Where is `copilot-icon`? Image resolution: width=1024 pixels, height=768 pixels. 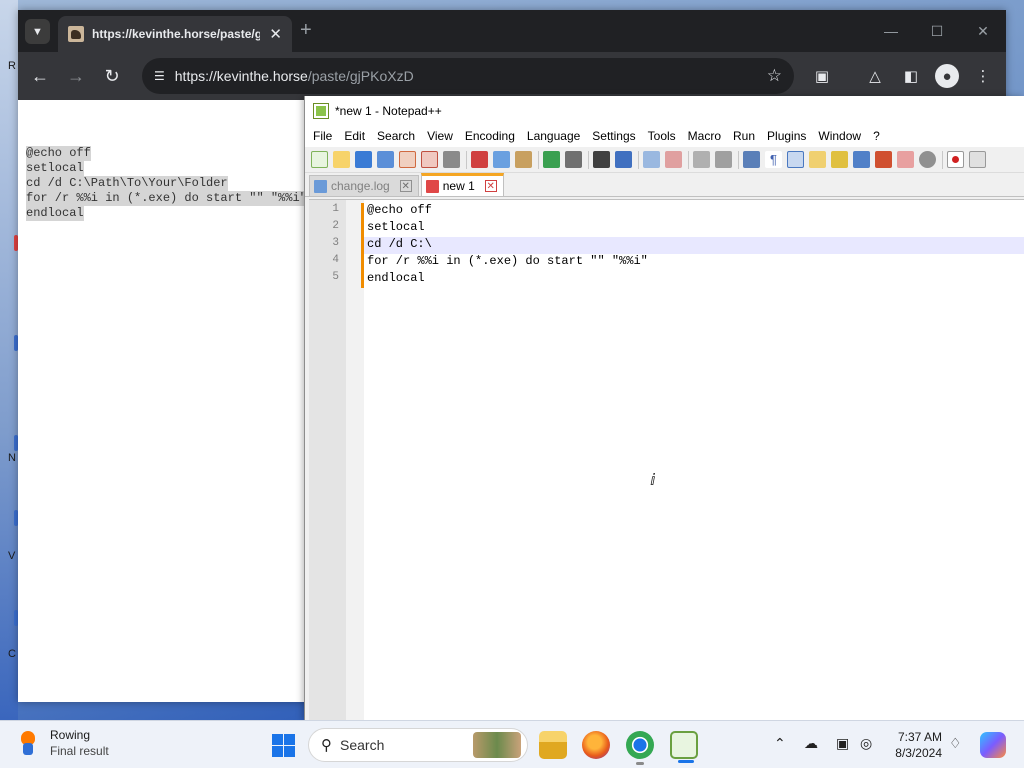
copilot-icon is located at coordinates (993, 745).